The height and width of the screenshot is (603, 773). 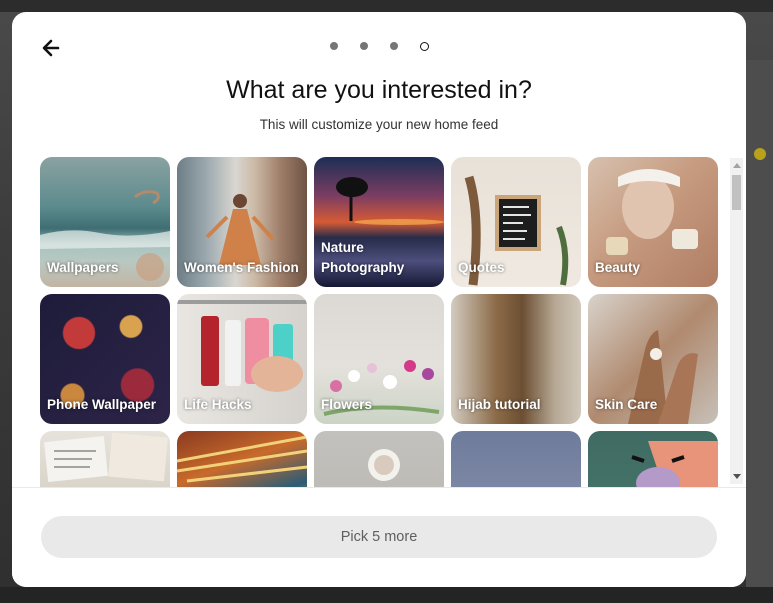 I want to click on papers-icon, so click(x=106, y=457).